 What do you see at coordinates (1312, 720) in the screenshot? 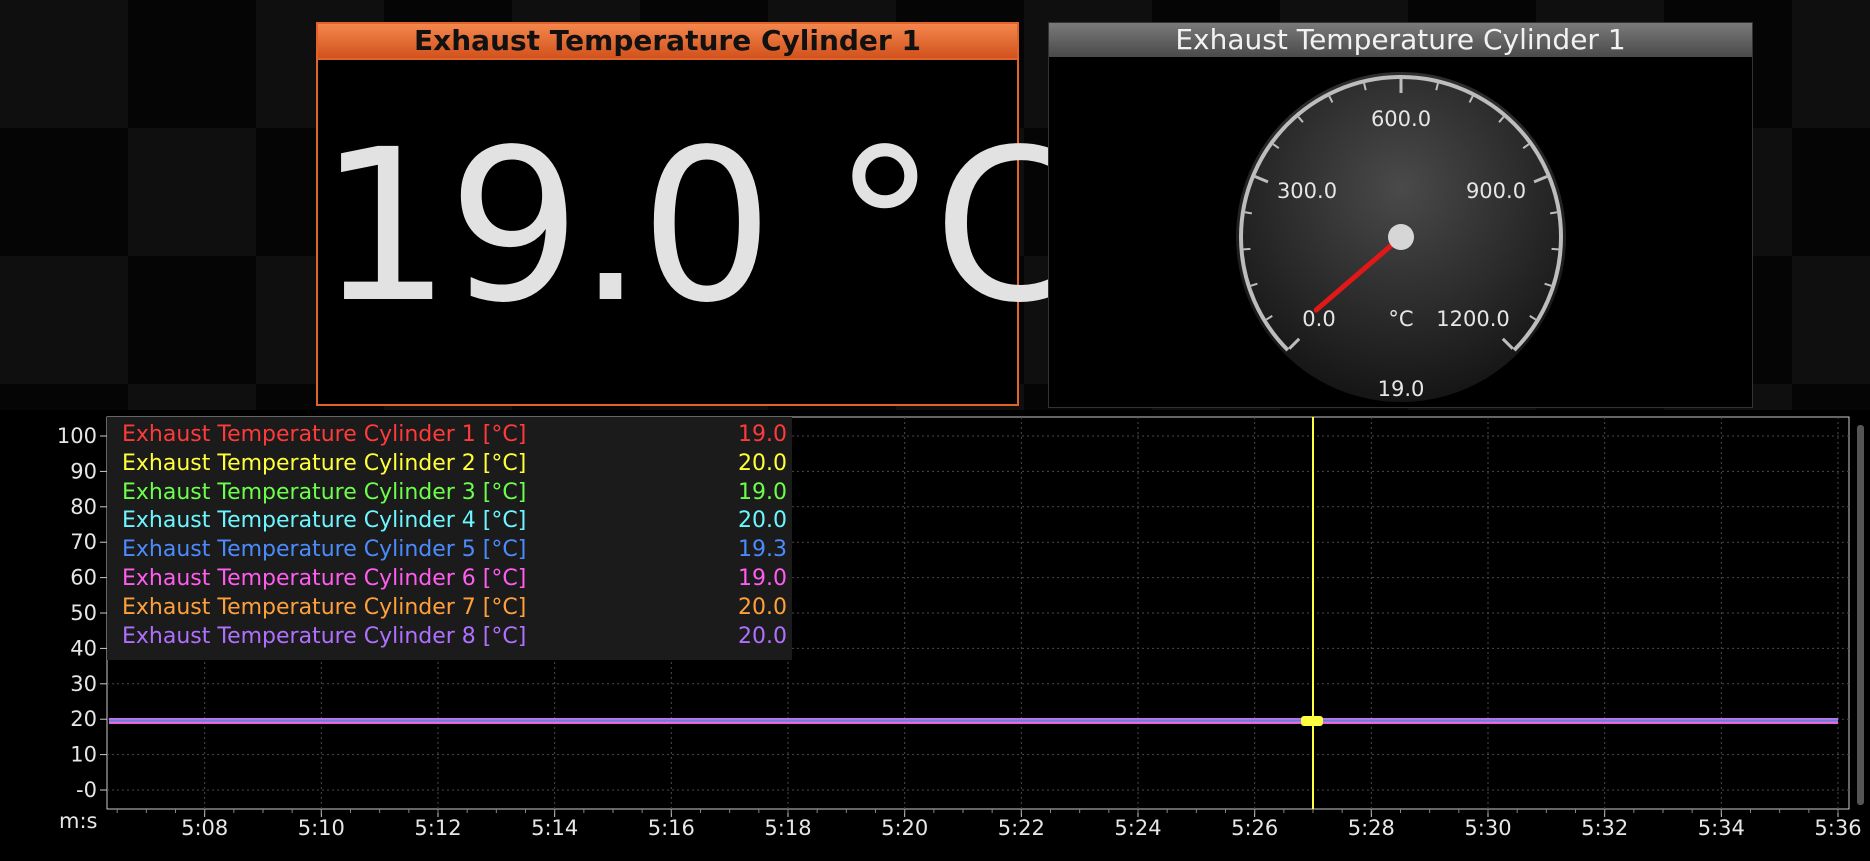
I see `time-cursor-handle` at bounding box center [1312, 720].